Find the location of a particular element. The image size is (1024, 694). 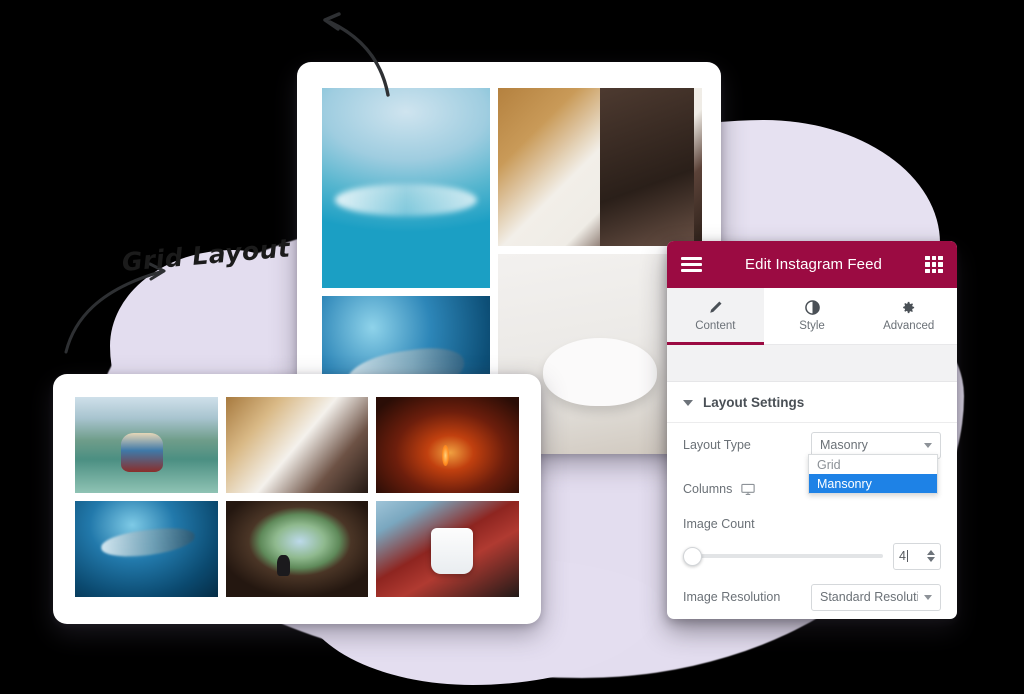

layout-type-value: Masonry is located at coordinates (844, 445).